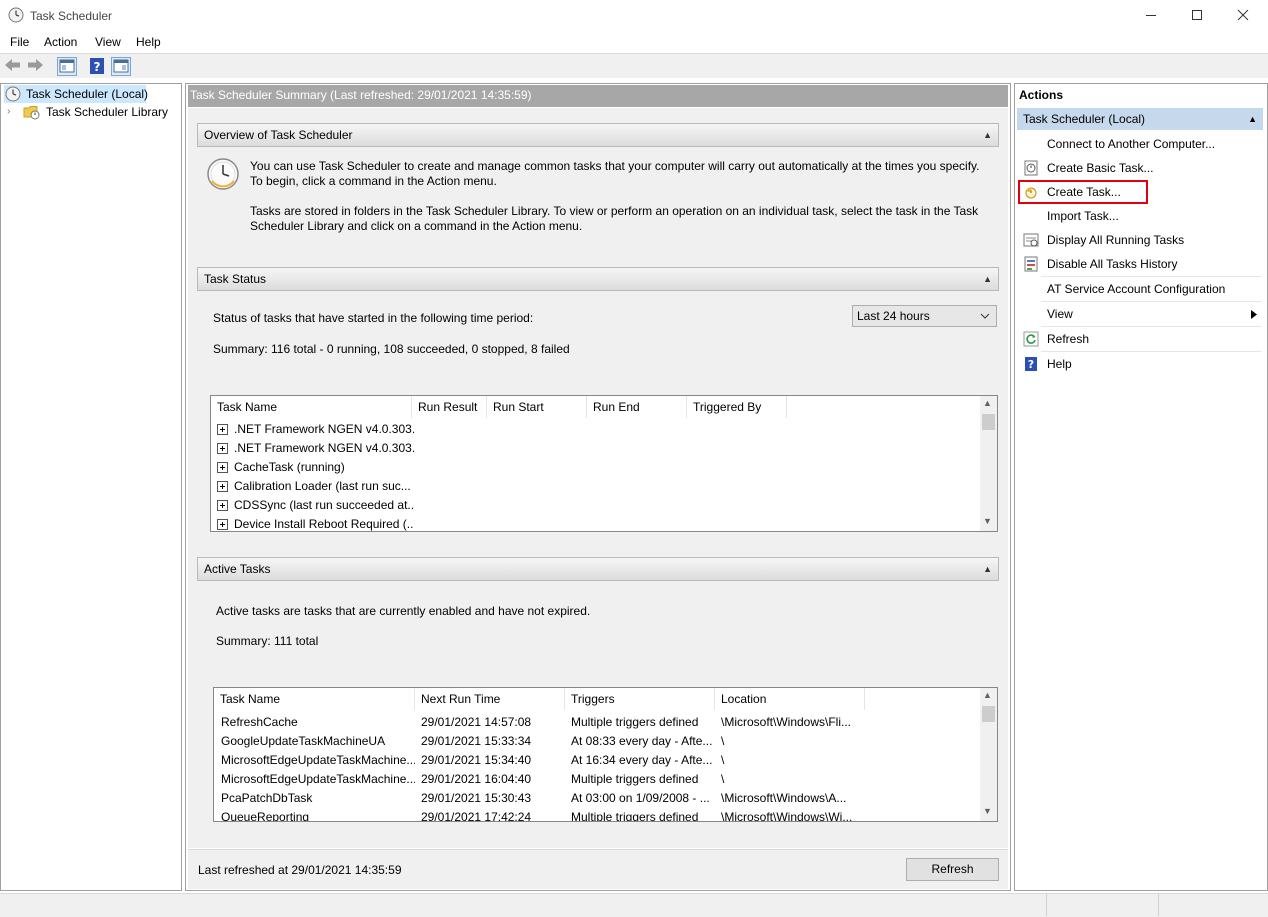 The image size is (1268, 917). Describe the element at coordinates (278, 135) in the screenshot. I see `section-title: Overview of Task Scheduler` at that location.